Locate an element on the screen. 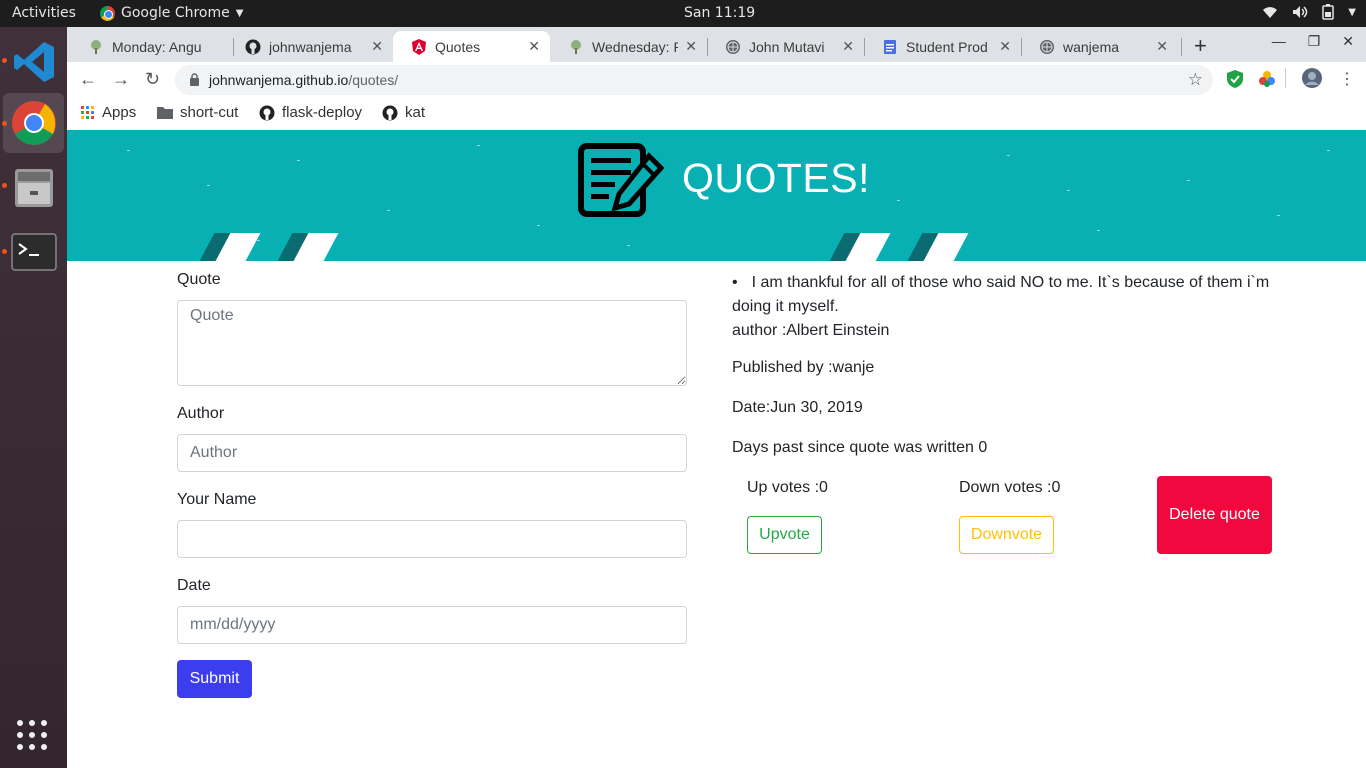 The image size is (1366, 768). dock-vscode is located at coordinates (33, 62).